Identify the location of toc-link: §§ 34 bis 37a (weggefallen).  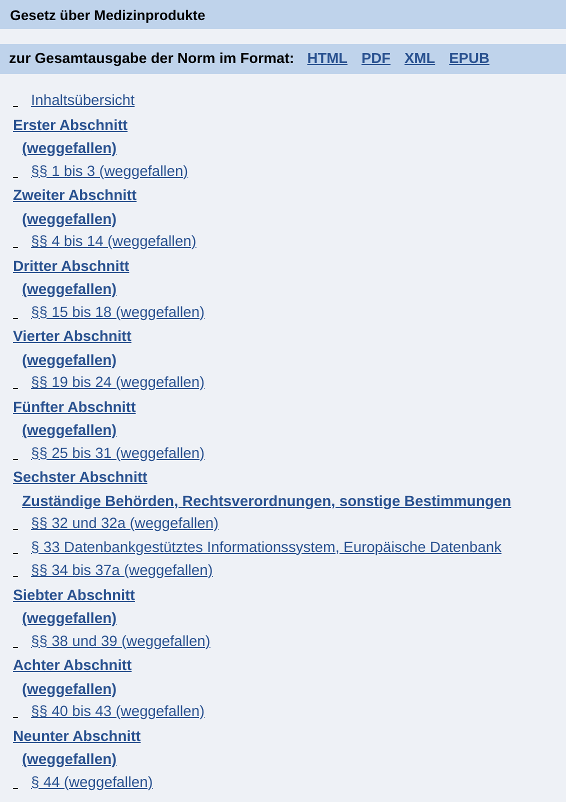
(122, 572).